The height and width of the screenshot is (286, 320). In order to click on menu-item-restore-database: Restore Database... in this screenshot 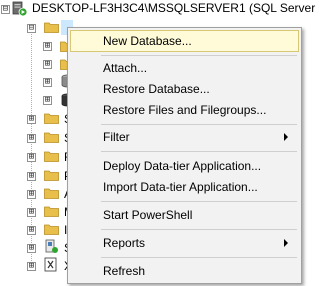, I will do `click(184, 89)`.